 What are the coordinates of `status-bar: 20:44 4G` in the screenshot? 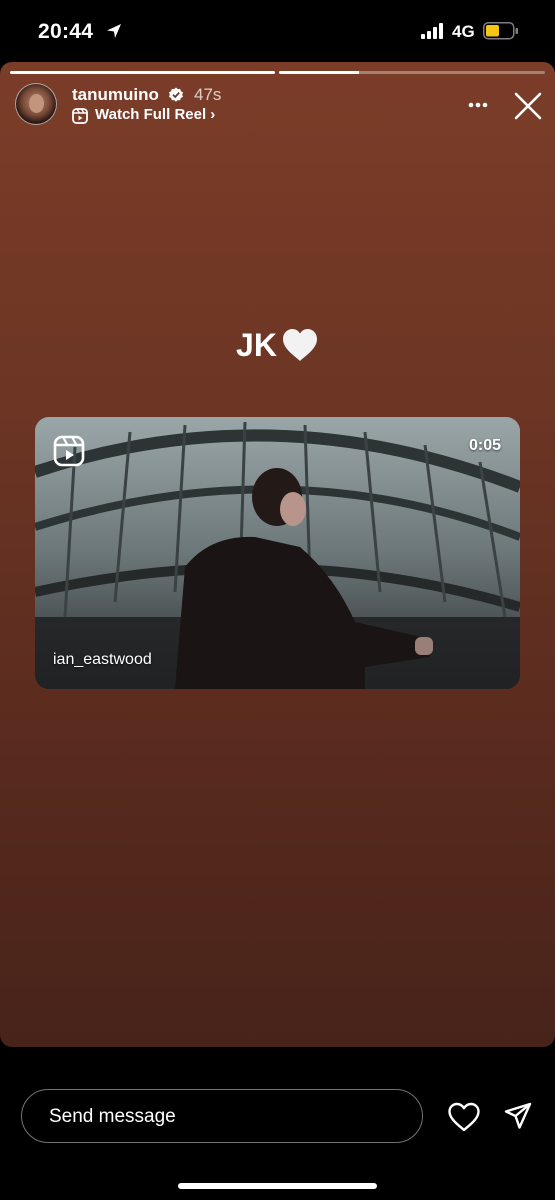 It's located at (277, 31).